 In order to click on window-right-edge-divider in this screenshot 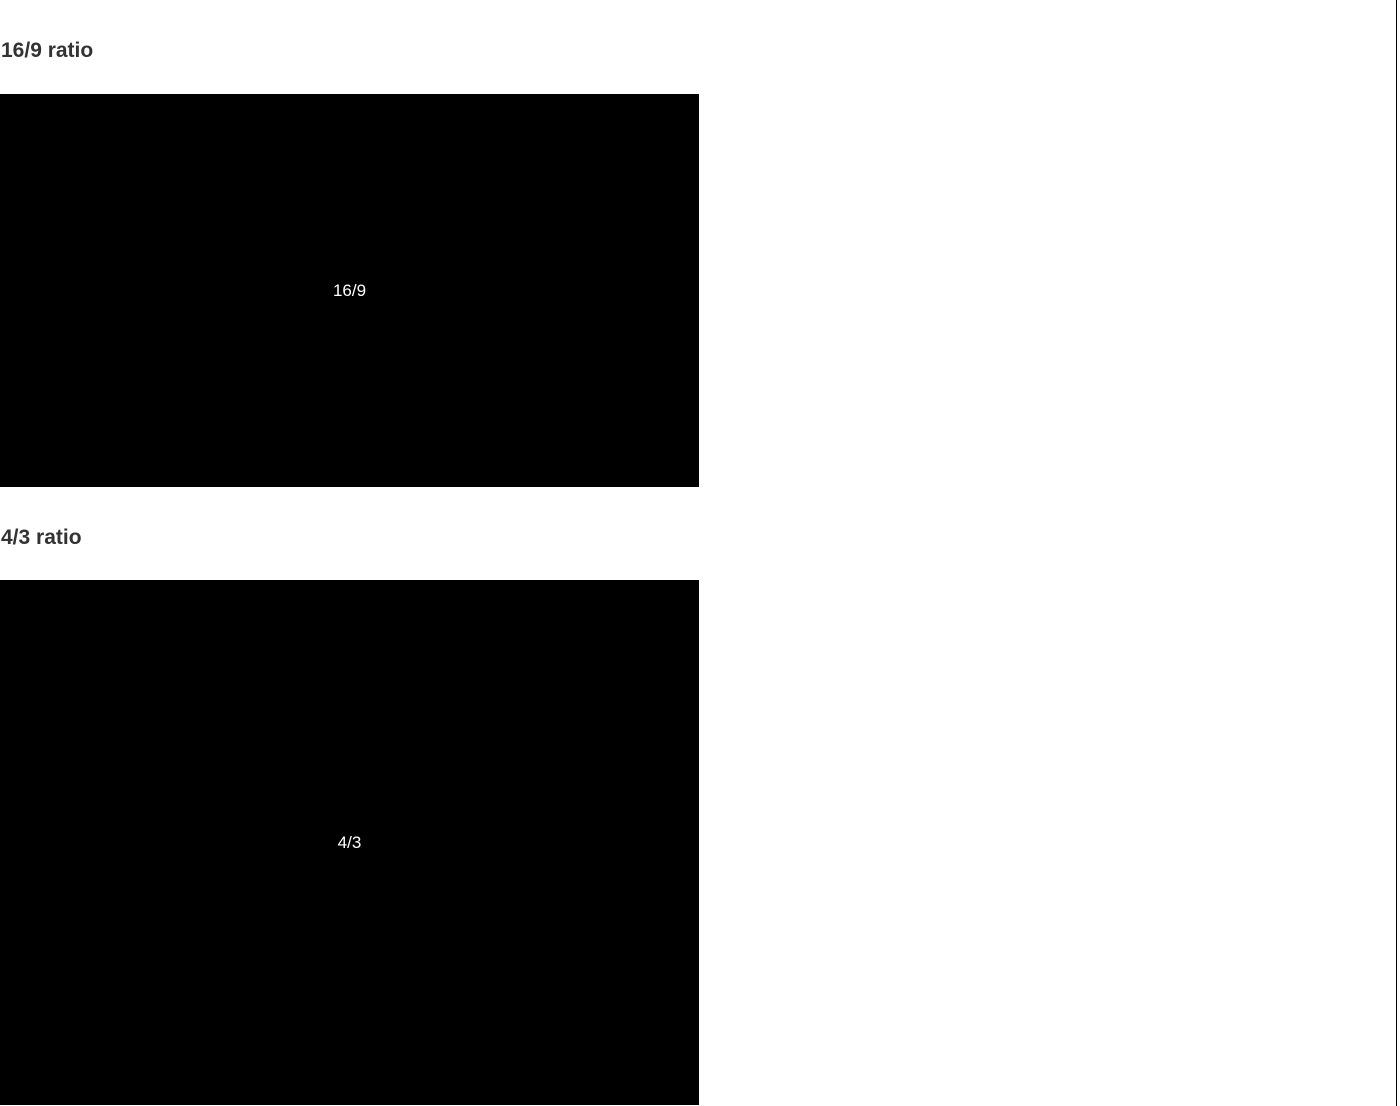, I will do `click(1396, 553)`.